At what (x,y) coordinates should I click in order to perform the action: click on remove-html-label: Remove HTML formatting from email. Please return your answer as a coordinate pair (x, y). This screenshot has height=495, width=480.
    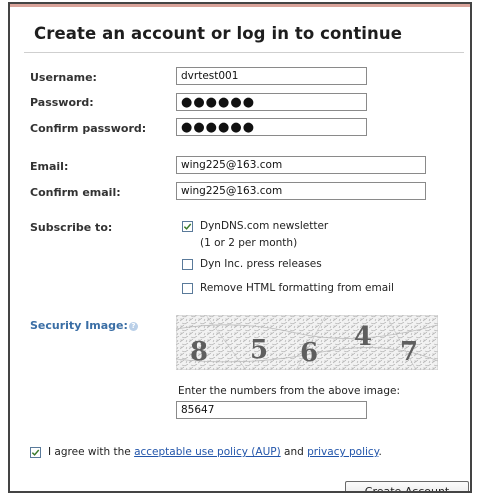
    Looking at the image, I should click on (297, 288).